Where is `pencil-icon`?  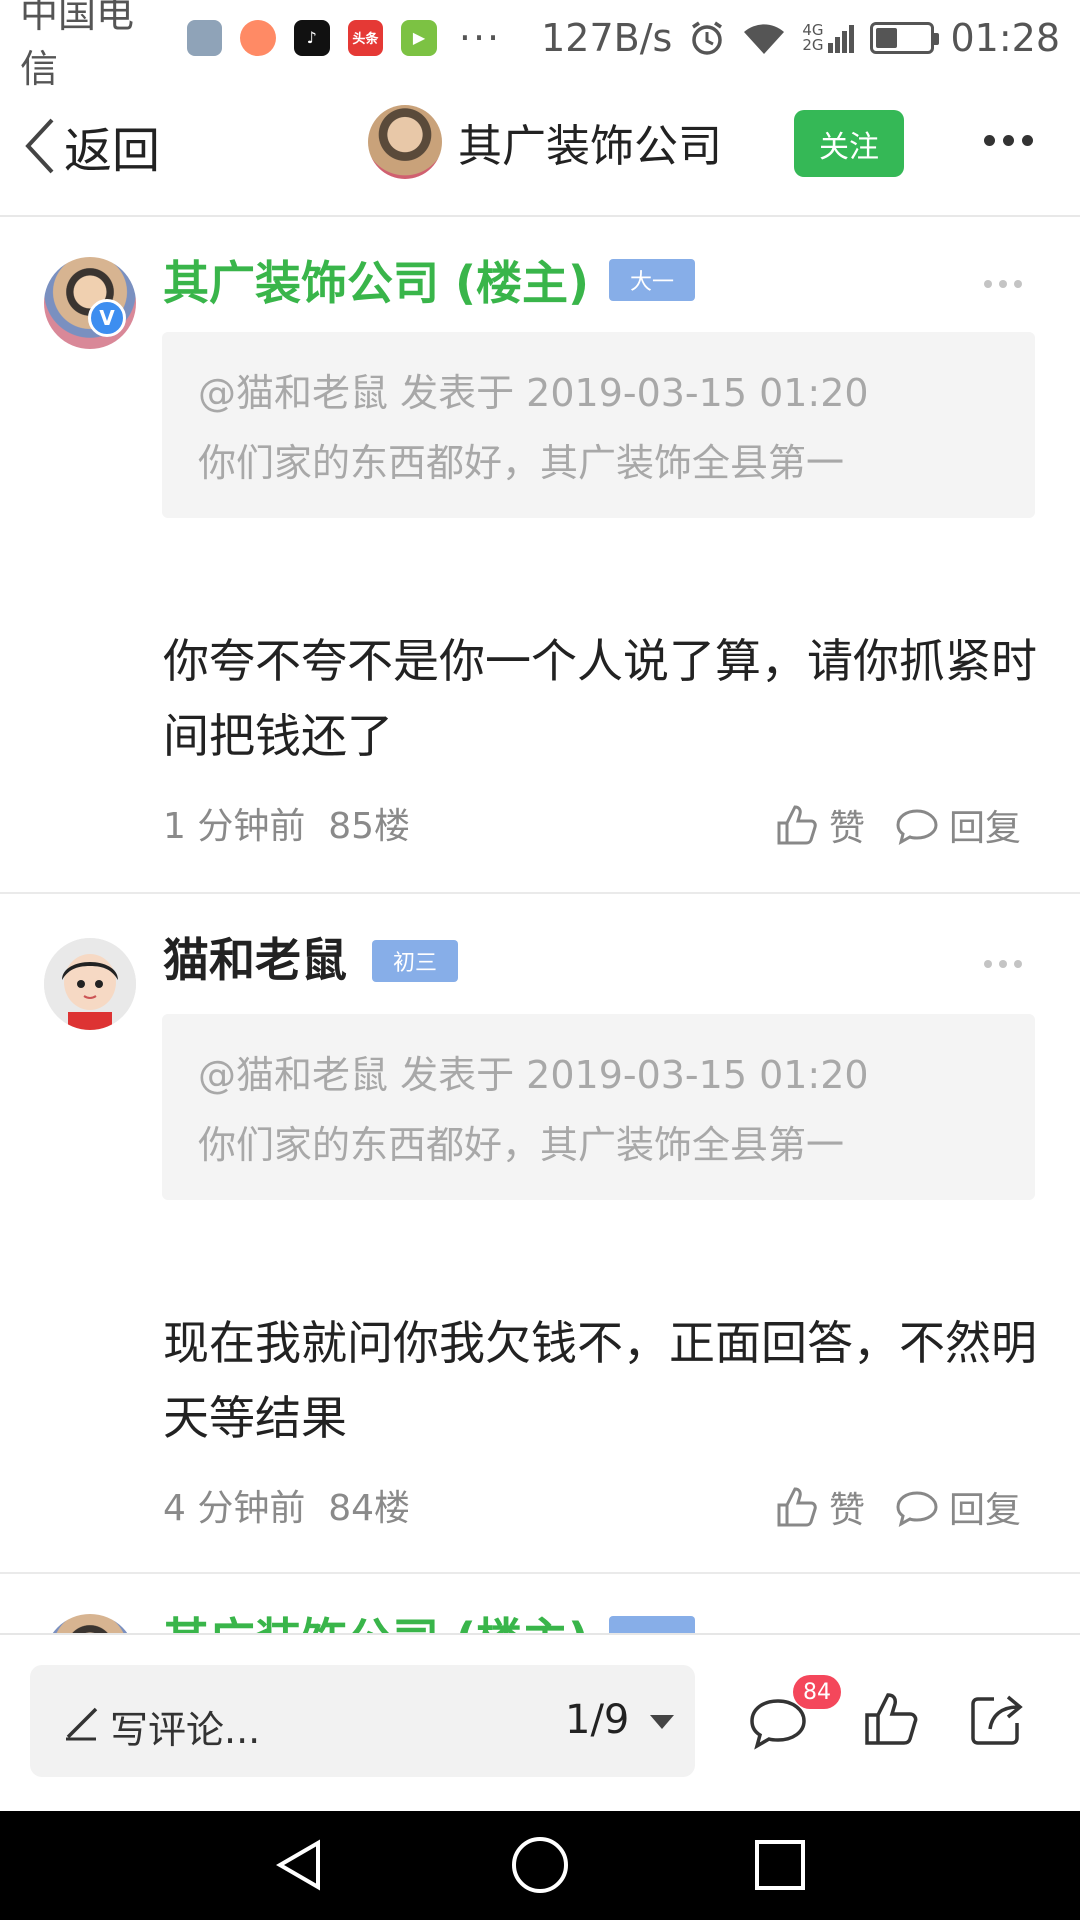
pencil-icon is located at coordinates (82, 1724).